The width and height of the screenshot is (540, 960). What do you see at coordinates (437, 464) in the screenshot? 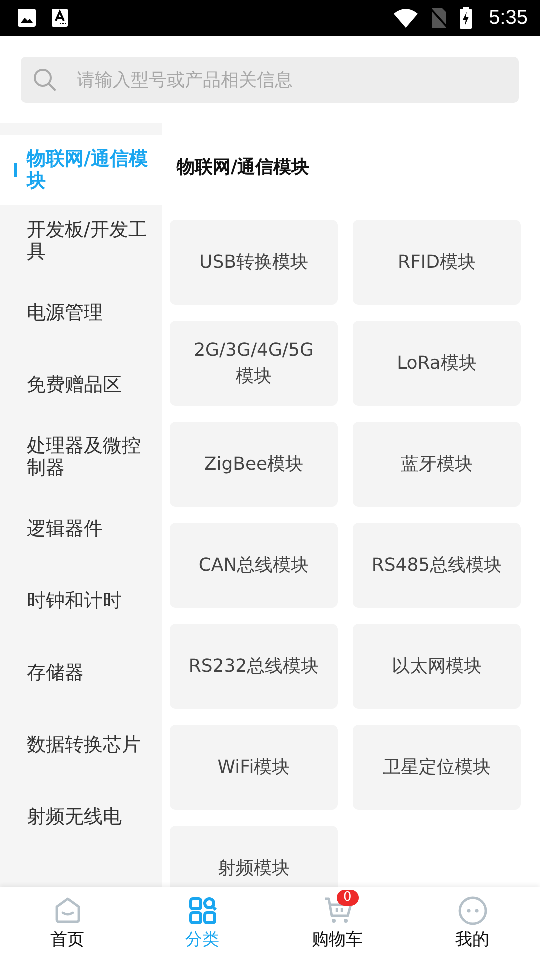
I see `category-card: 蓝牙模块` at bounding box center [437, 464].